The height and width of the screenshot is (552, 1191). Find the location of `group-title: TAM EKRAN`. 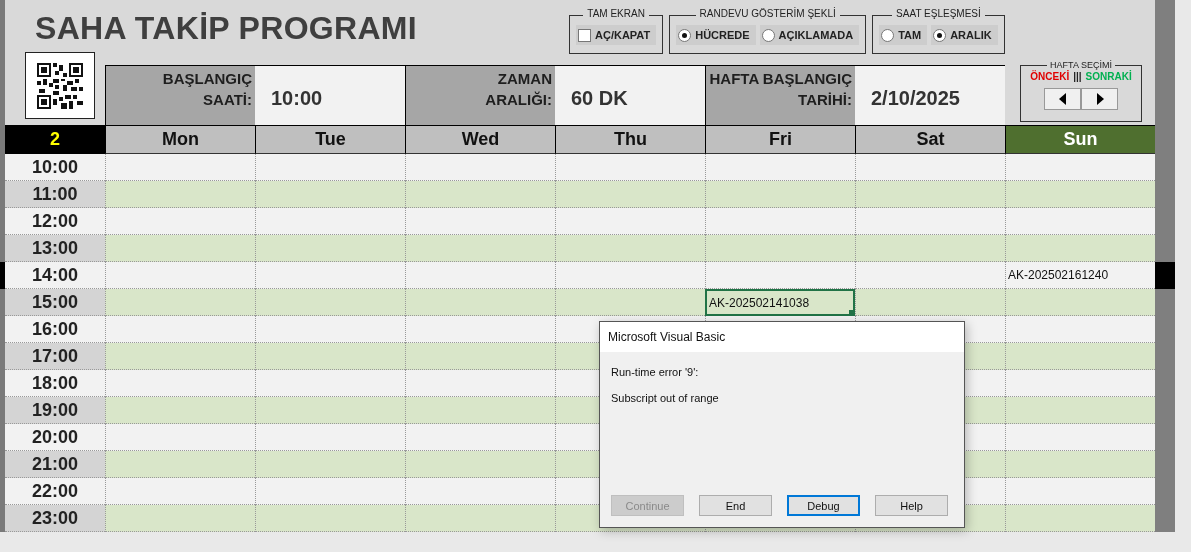

group-title: TAM EKRAN is located at coordinates (616, 13).